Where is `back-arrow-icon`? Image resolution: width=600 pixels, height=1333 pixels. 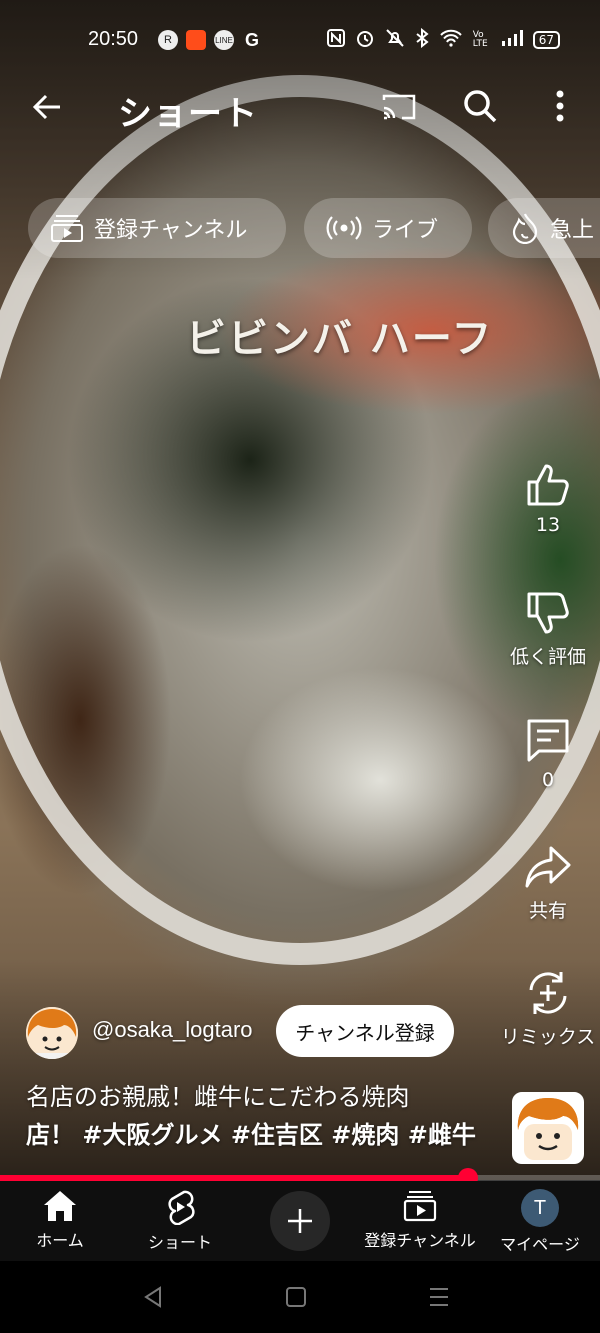
back-arrow-icon is located at coordinates (46, 107).